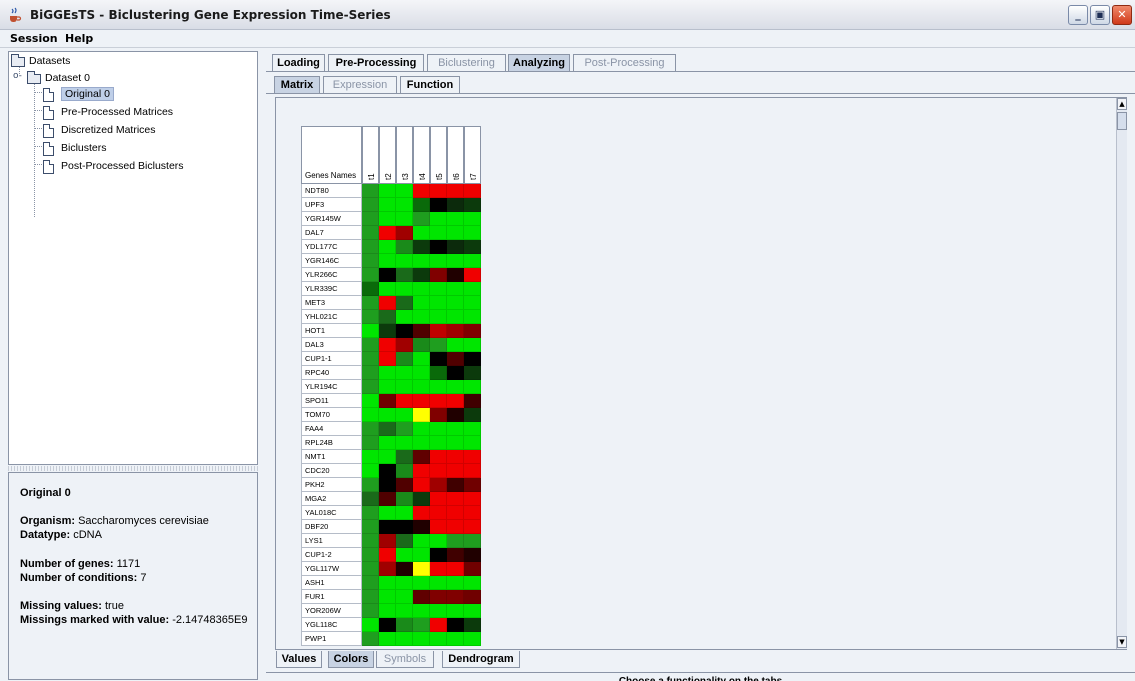 This screenshot has height=681, width=1135. I want to click on tab-preprocessing: Pre-Processing, so click(376, 62).